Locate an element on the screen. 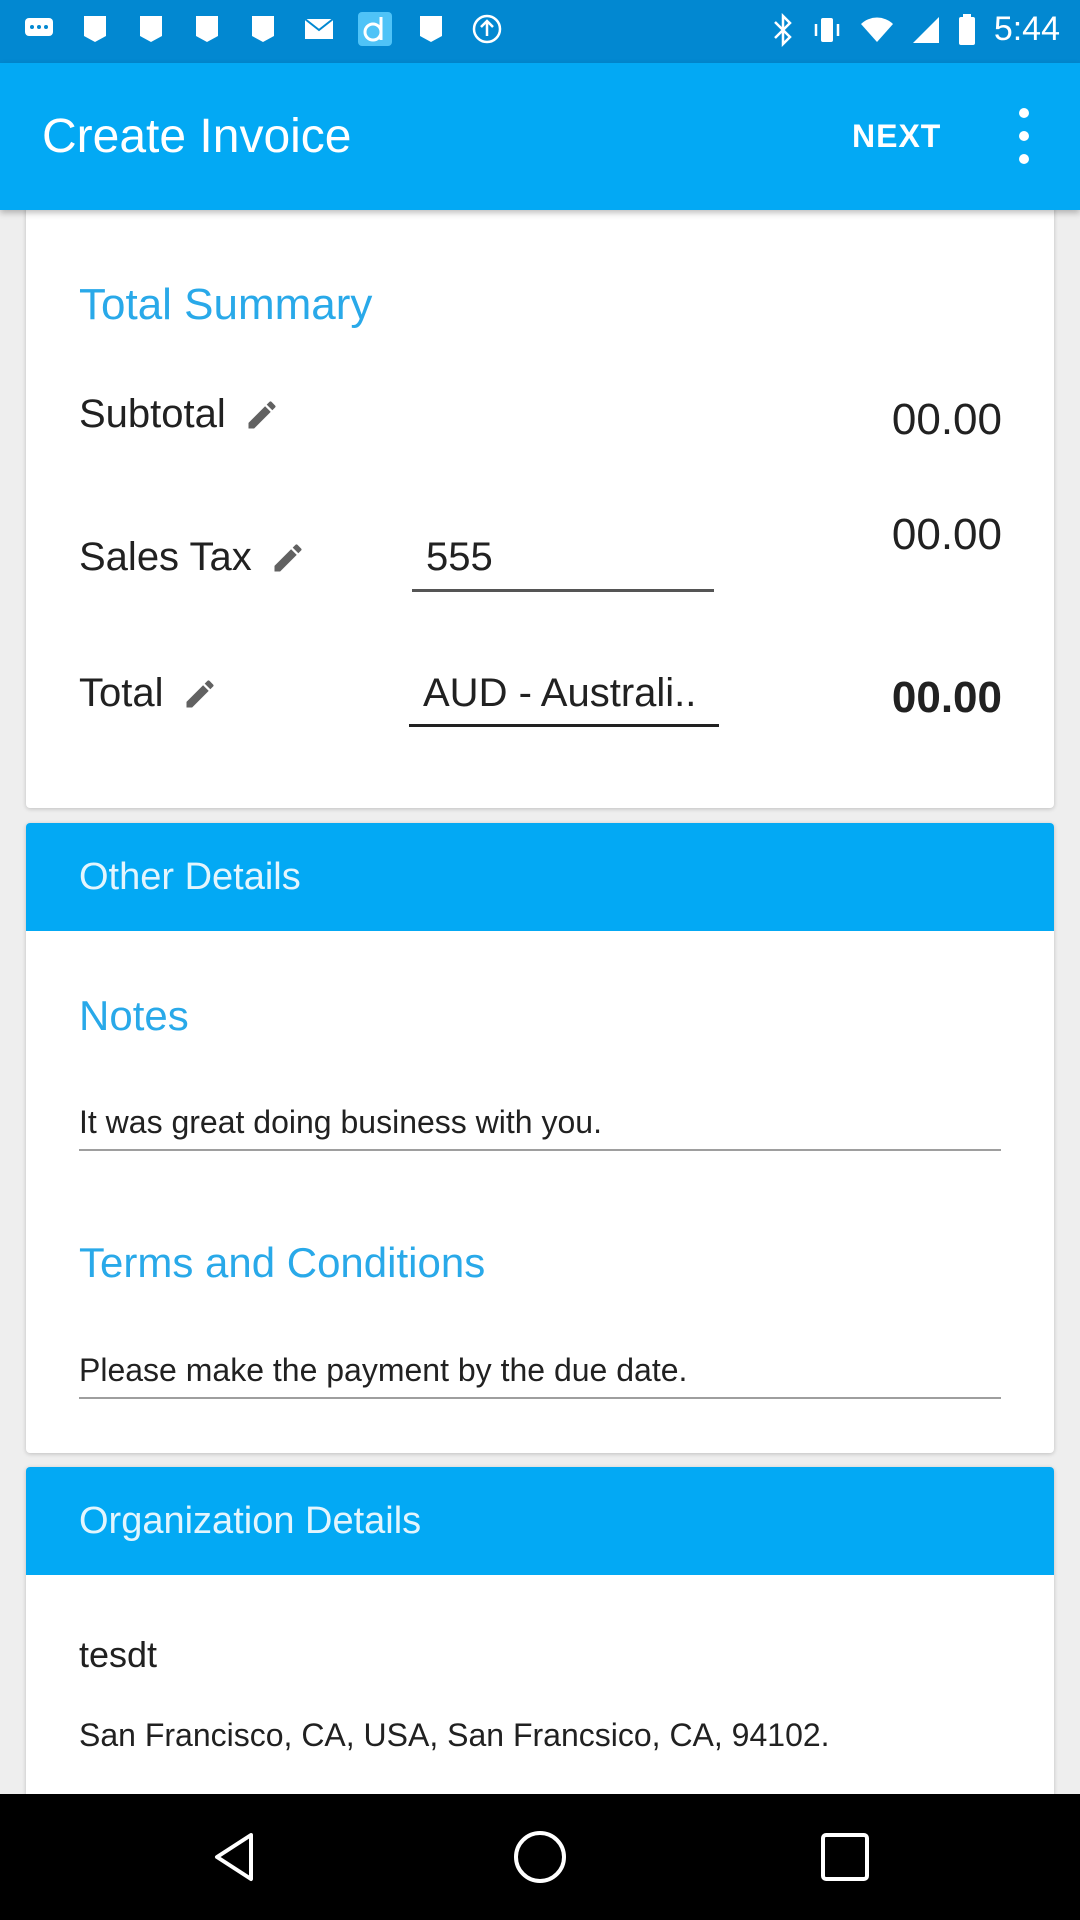  signal-icon is located at coordinates (925, 29).